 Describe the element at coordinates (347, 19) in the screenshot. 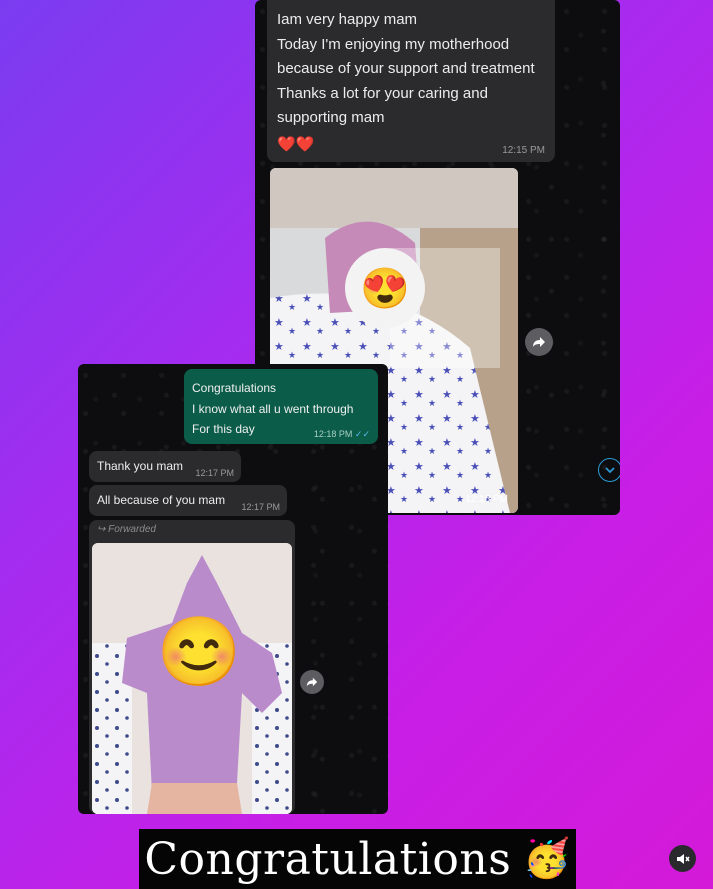

I see `message-line: Iam very happy mam` at that location.